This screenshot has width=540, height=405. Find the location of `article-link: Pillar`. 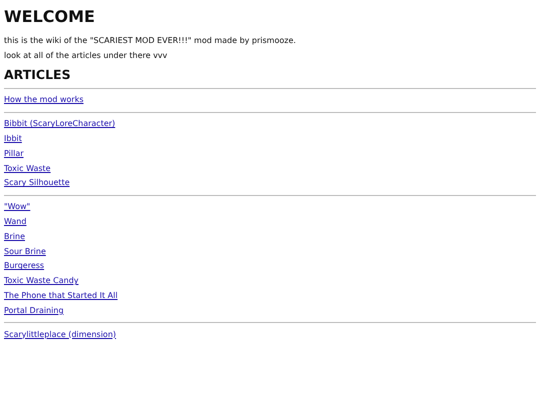

article-link: Pillar is located at coordinates (14, 153).